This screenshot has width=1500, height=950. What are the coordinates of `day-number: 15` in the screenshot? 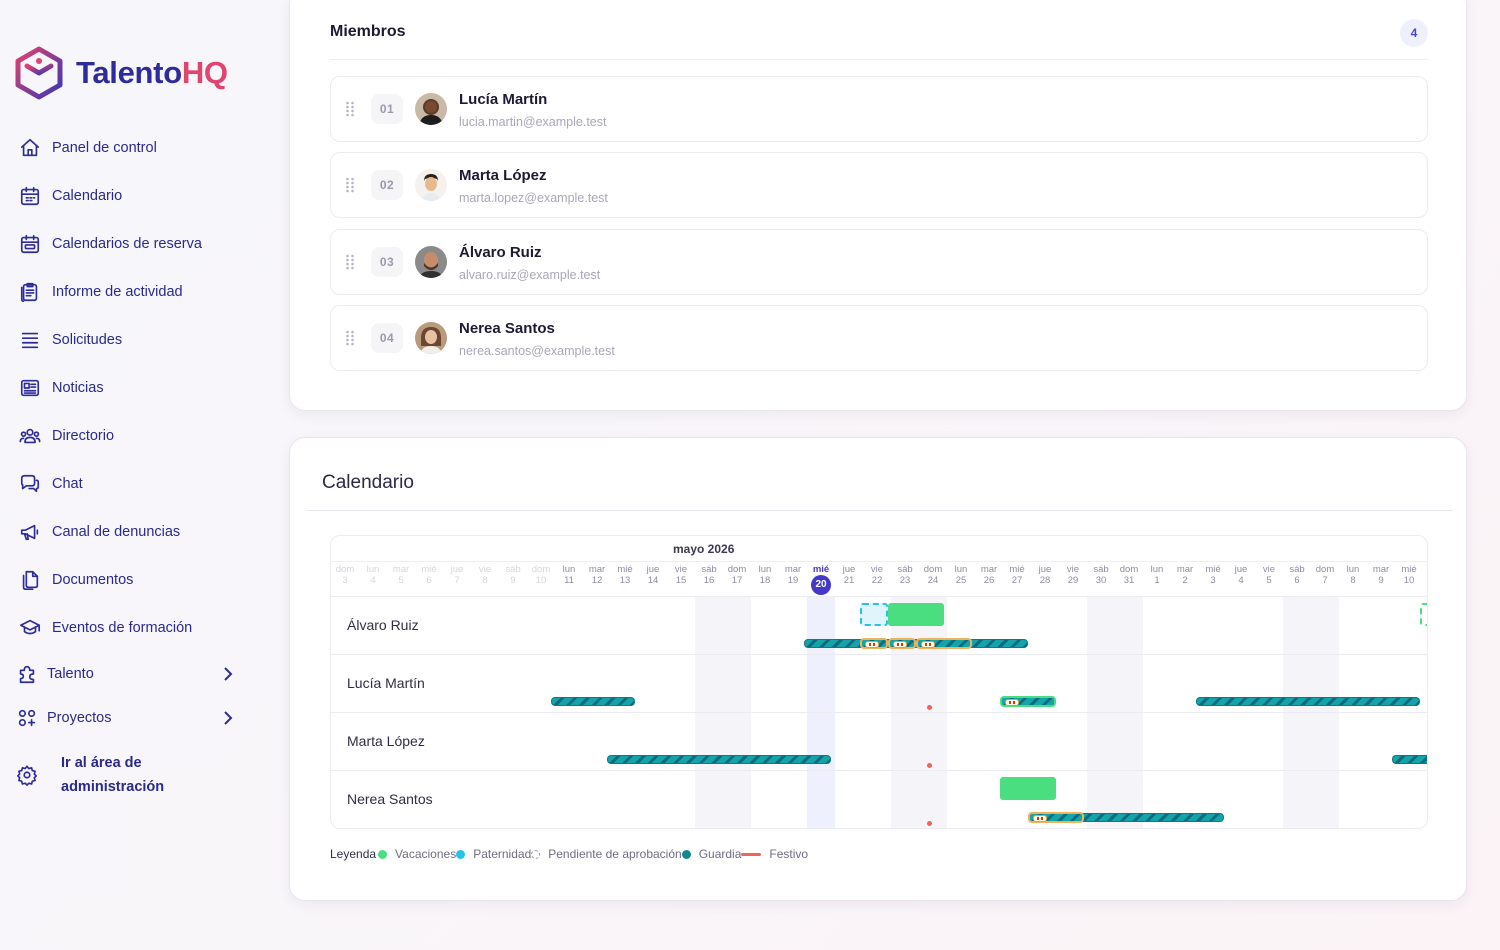 It's located at (681, 580).